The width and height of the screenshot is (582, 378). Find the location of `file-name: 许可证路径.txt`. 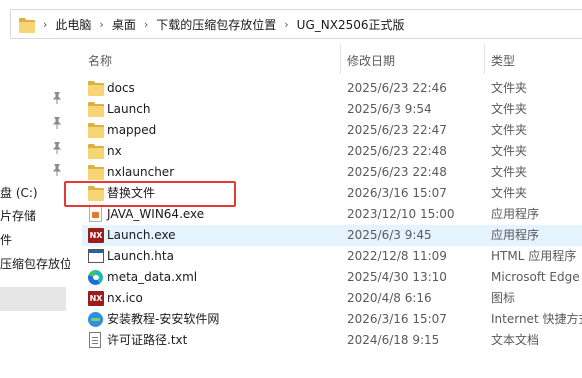

file-name: 许可证路径.txt is located at coordinates (147, 340).